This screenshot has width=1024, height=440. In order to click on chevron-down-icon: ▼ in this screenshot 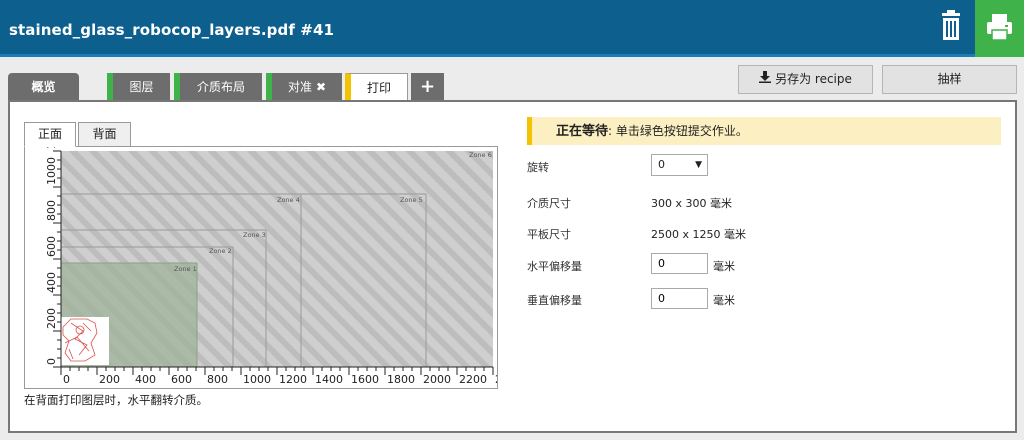, I will do `click(698, 165)`.